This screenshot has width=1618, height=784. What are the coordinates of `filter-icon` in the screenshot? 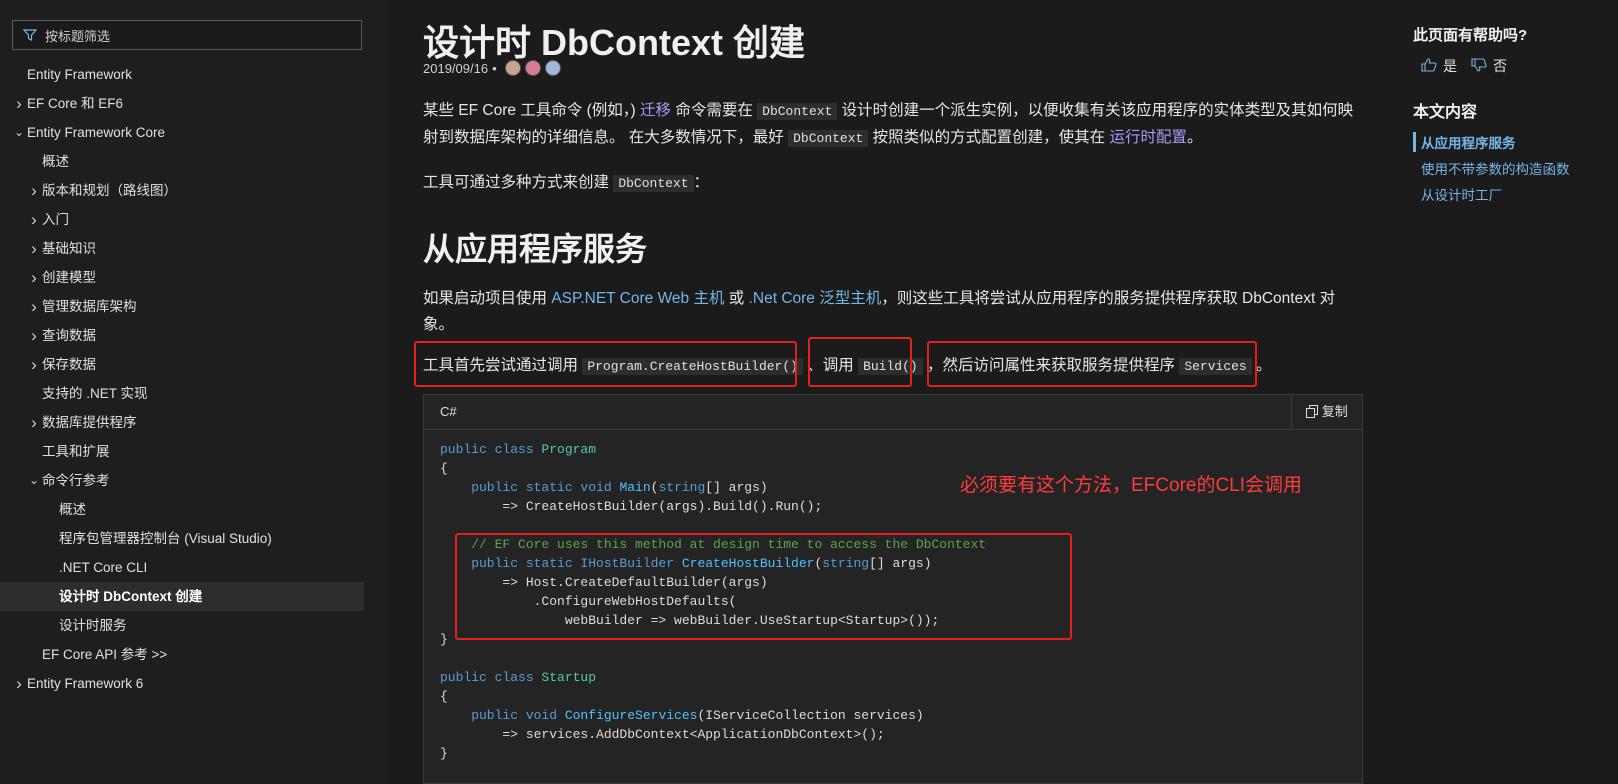 It's located at (30, 35).